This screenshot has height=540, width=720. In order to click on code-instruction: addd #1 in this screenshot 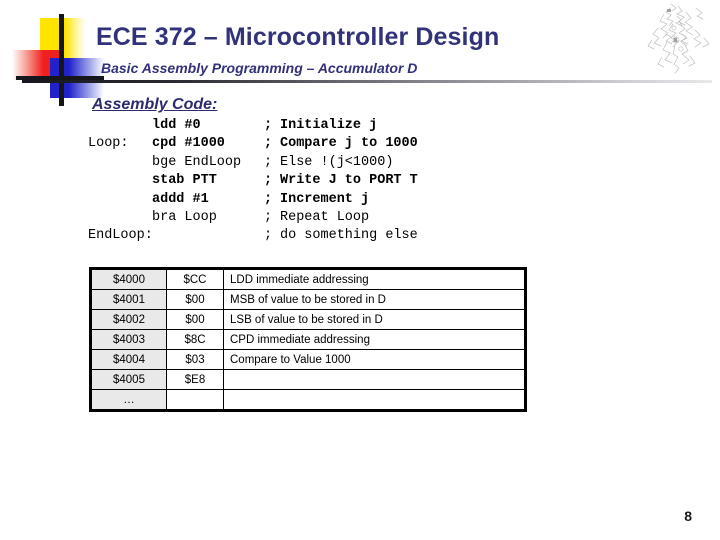, I will do `click(180, 199)`.